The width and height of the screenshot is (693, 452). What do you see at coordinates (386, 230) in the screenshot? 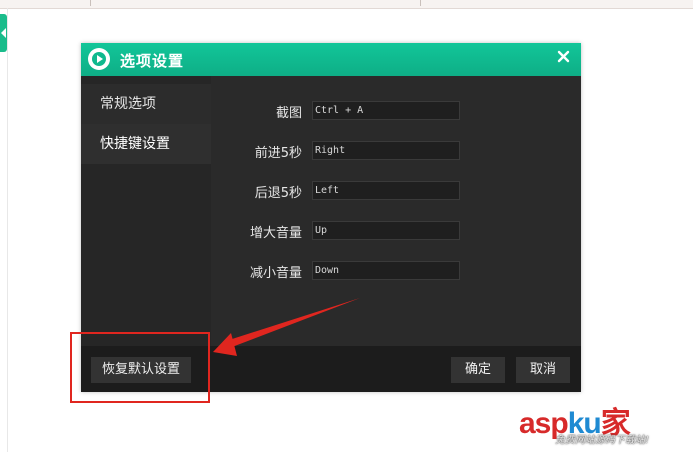
I see `shortcut-input-volume-up` at bounding box center [386, 230].